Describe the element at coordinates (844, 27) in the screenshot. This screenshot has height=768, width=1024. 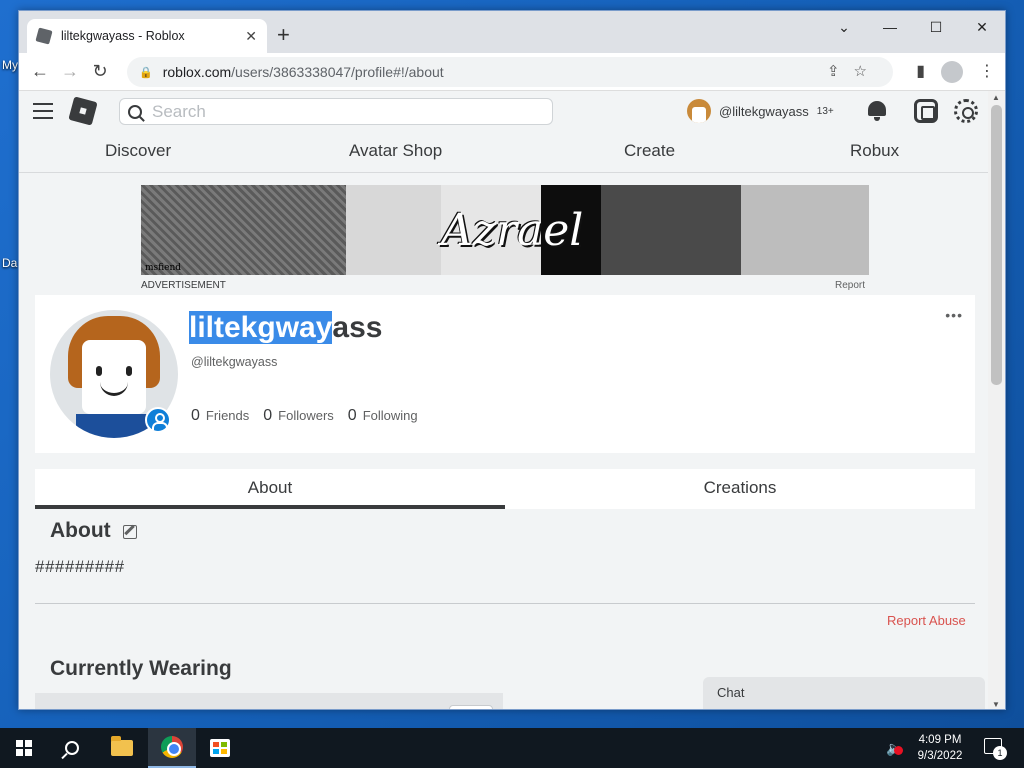
I see `tab-search-button: ⌄` at that location.